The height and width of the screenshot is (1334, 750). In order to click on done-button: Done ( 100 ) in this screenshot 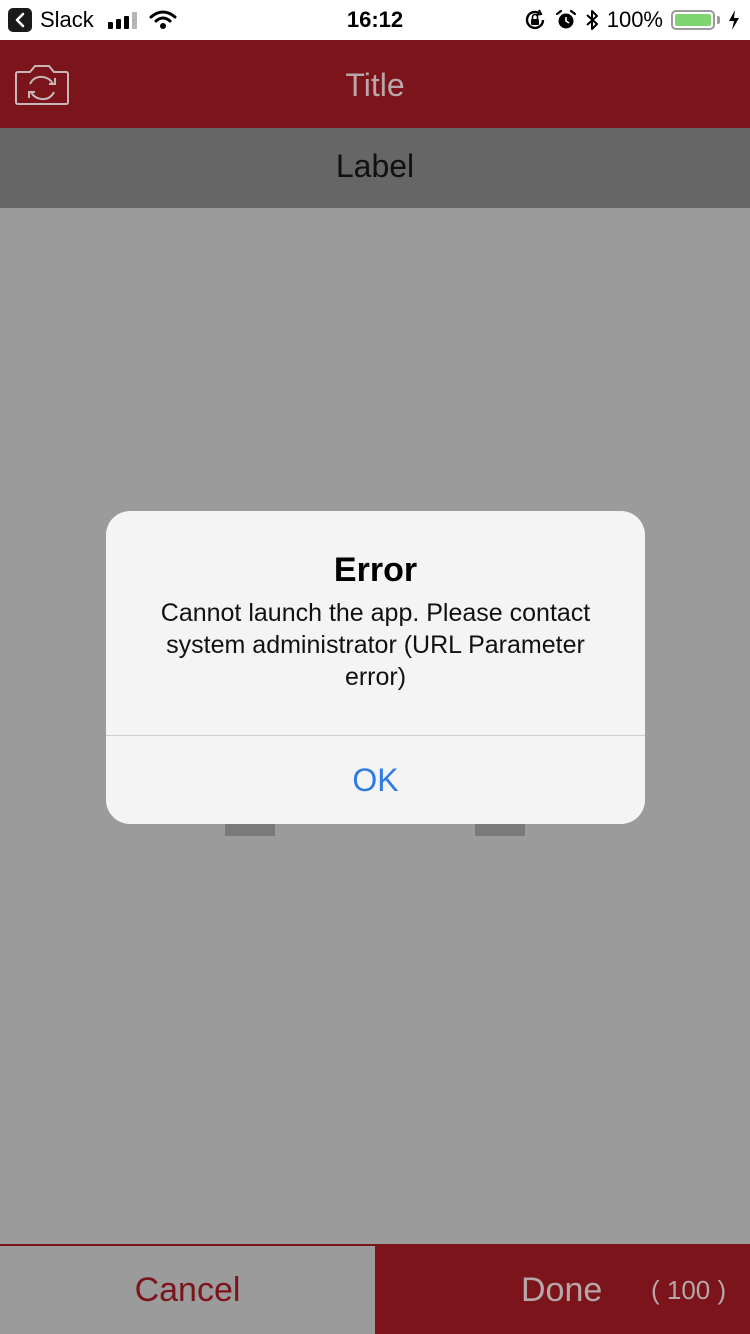, I will do `click(562, 1289)`.